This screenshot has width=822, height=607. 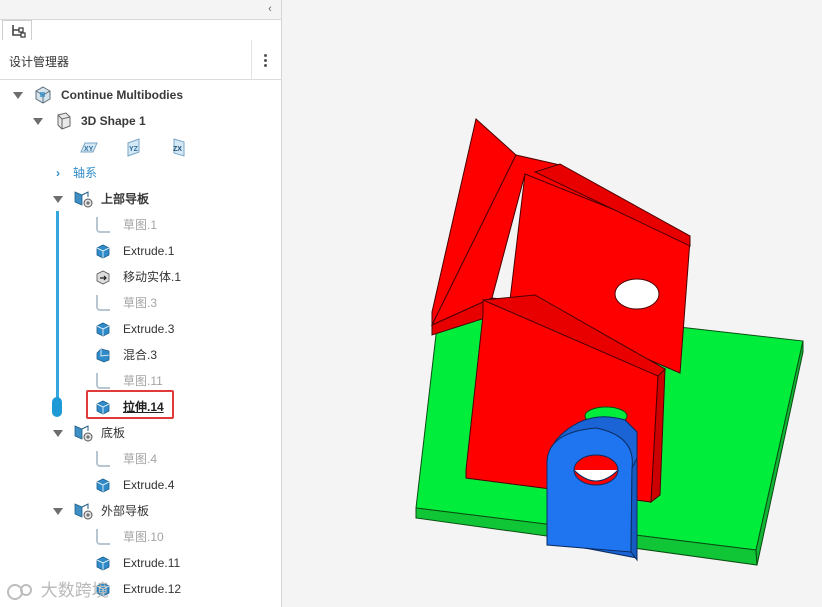 What do you see at coordinates (149, 251) in the screenshot?
I see `feature-label: Extrude.1` at bounding box center [149, 251].